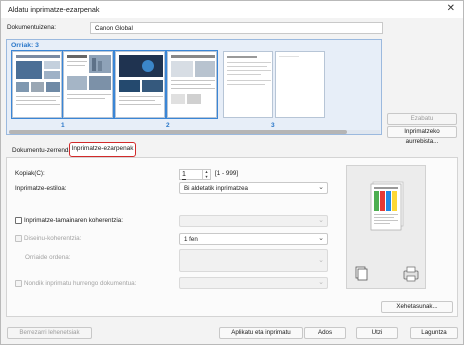  Describe the element at coordinates (63, 125) in the screenshot. I see `page-number: 1` at that location.